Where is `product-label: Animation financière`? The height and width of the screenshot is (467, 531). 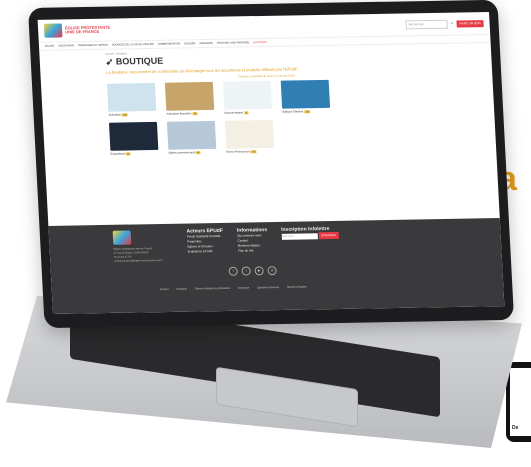 product-label: Animation financière is located at coordinates (179, 113).